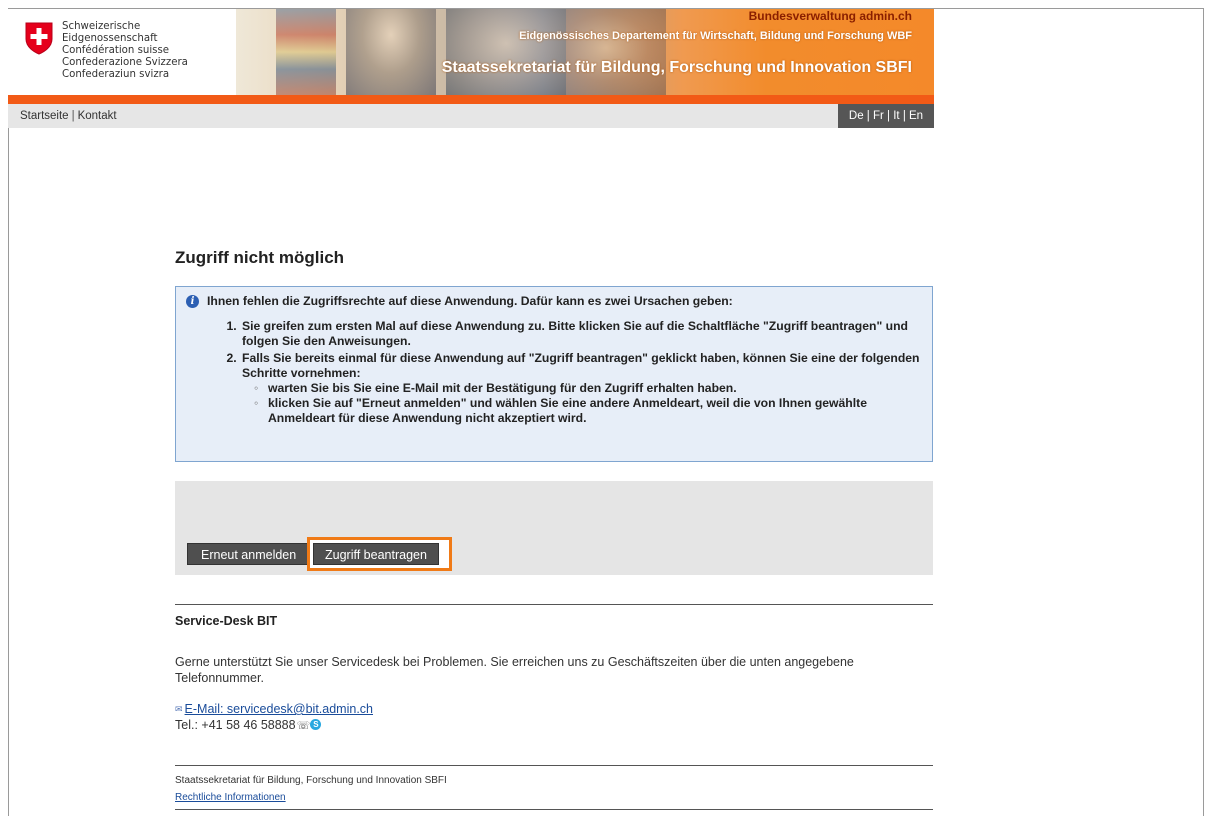  I want to click on language-switcher: De | Fr | It | En, so click(886, 116).